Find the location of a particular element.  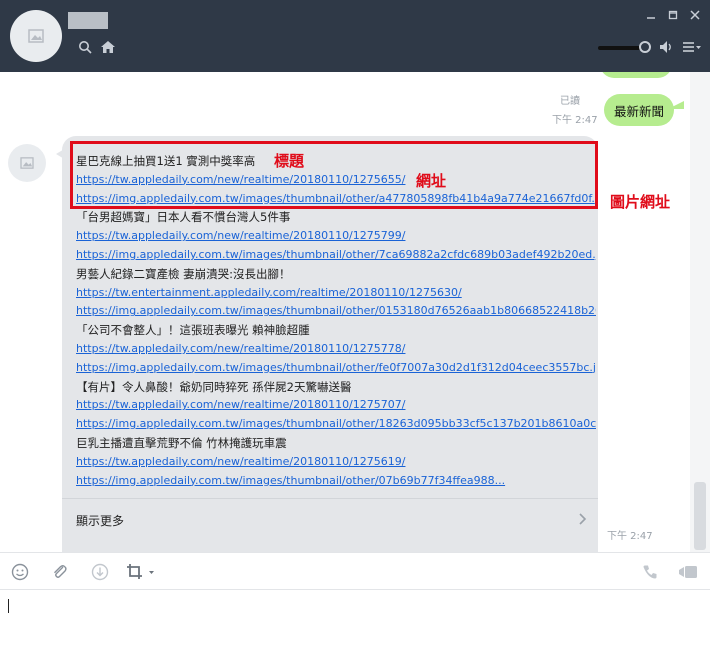

message-text-line: 【有片】令人鼻酸！爺奶同時猝死 孫伴屍2天驚嚇送醫 is located at coordinates (214, 386).